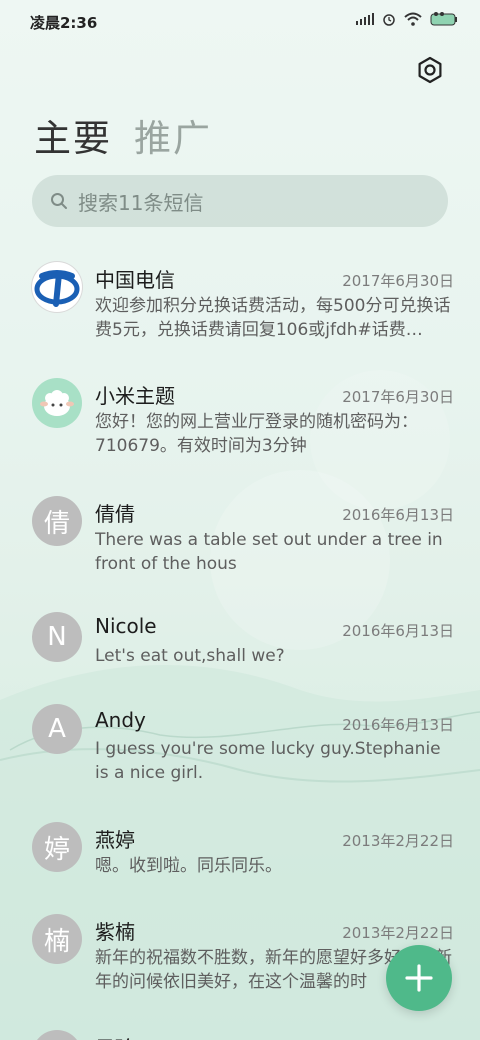 This screenshot has height=1040, width=480. Describe the element at coordinates (57, 521) in the screenshot. I see `avatar: 倩` at that location.